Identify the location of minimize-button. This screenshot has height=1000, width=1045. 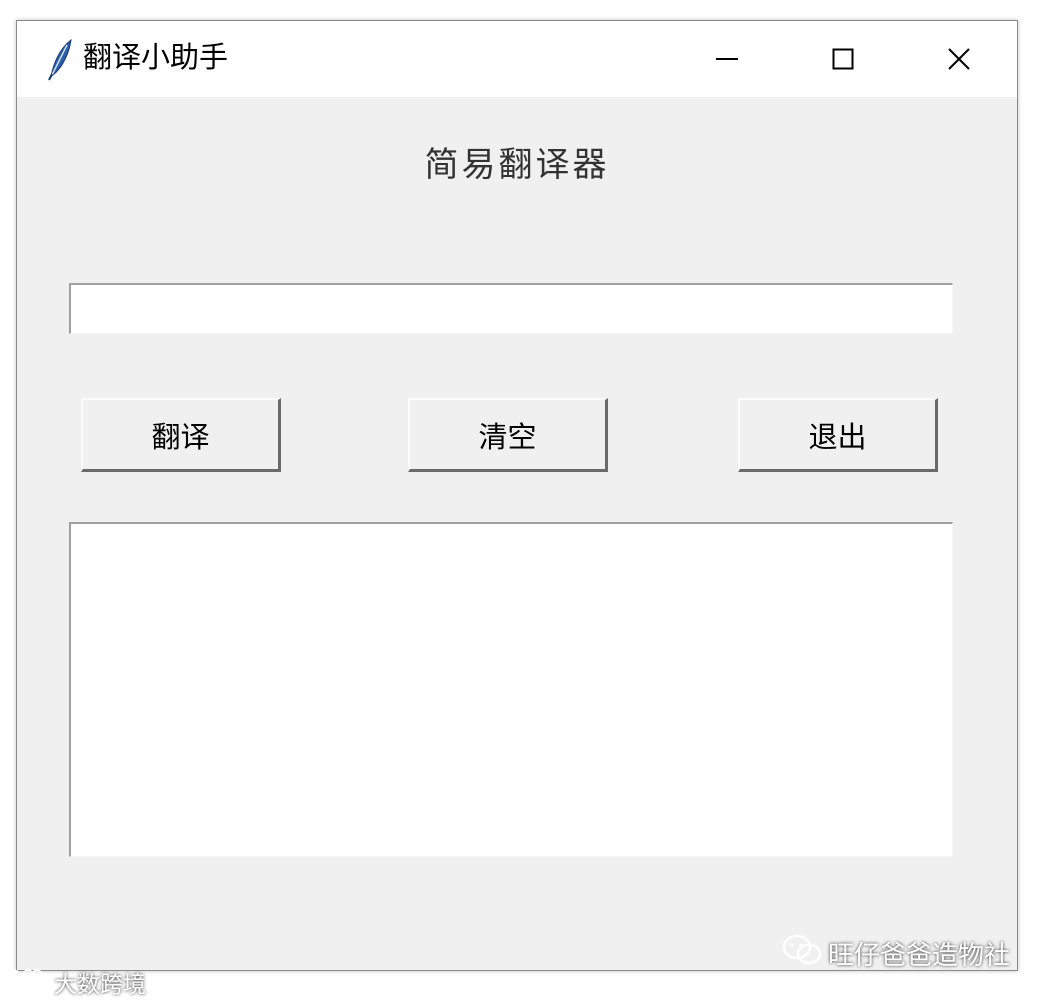
(727, 59).